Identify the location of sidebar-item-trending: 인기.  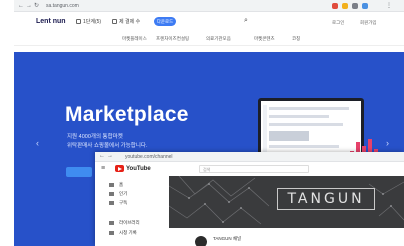
(118, 194).